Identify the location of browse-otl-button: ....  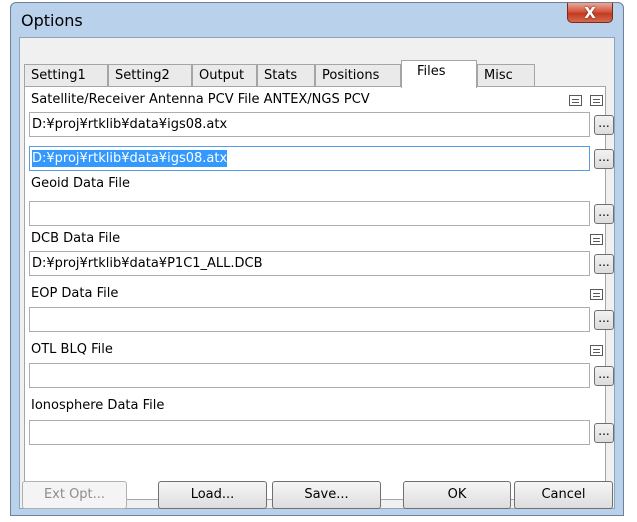
(604, 376).